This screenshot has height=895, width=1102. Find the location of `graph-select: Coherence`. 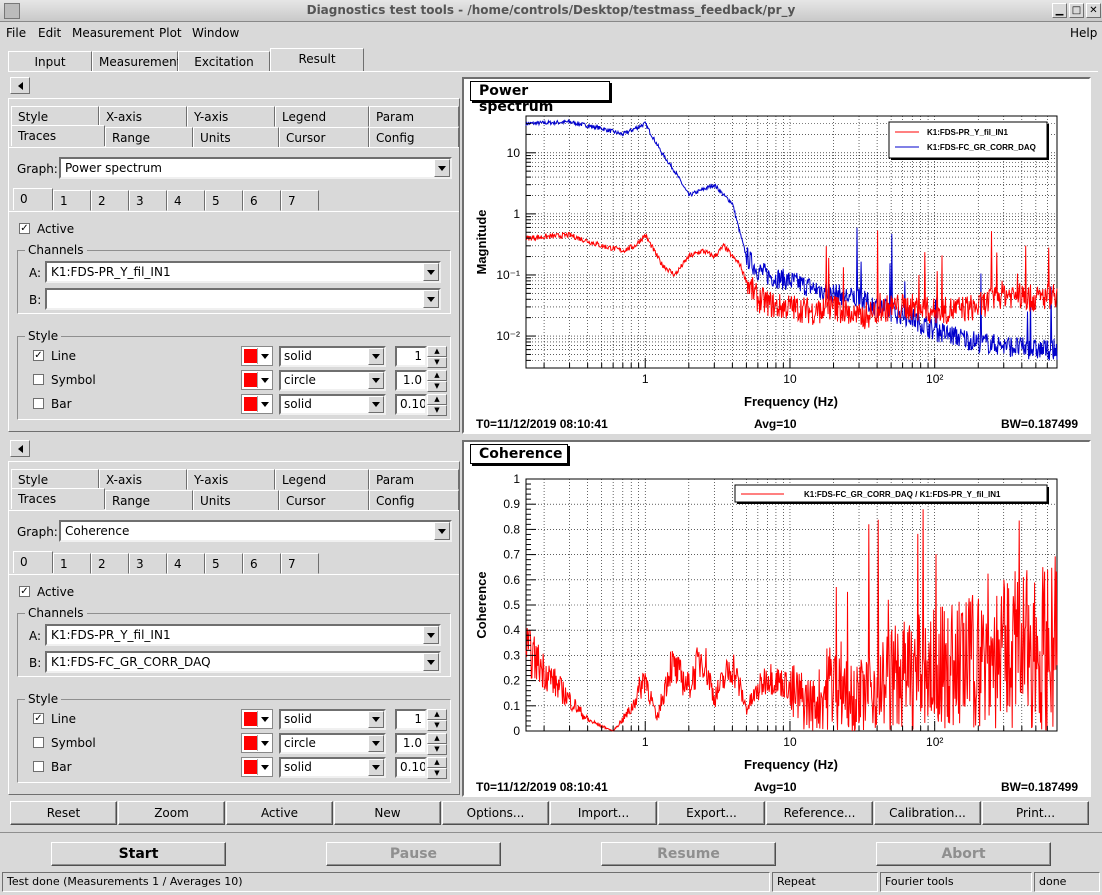

graph-select: Coherence is located at coordinates (255, 531).